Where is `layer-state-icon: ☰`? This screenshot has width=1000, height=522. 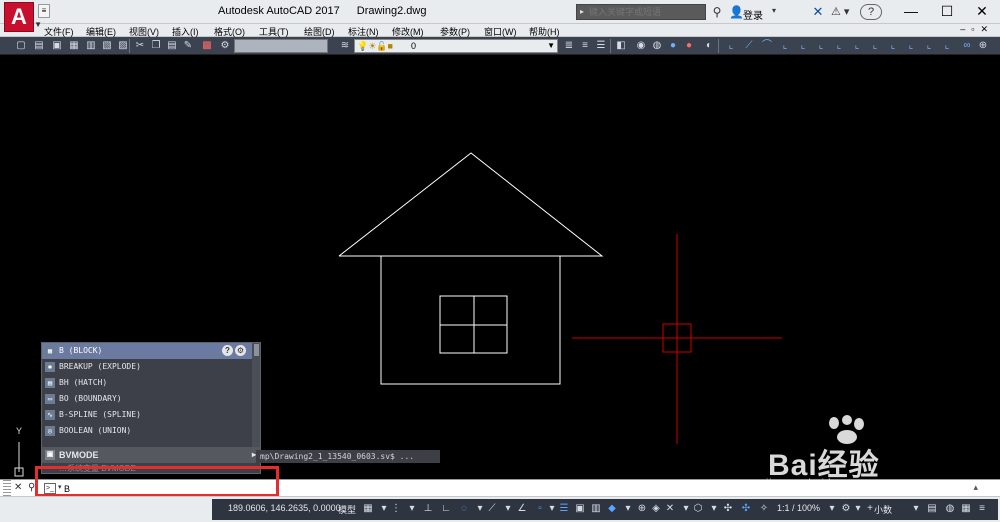 layer-state-icon: ☰ is located at coordinates (601, 45).